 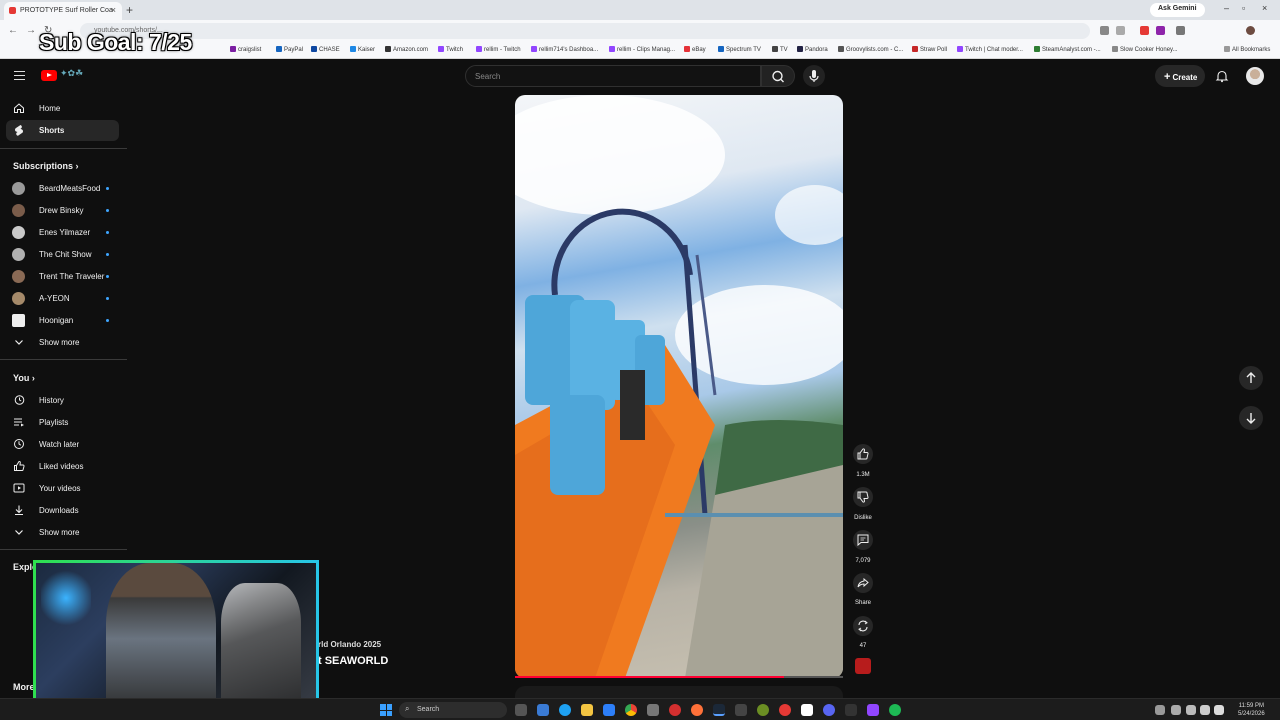 What do you see at coordinates (62, 400) in the screenshot?
I see `sidebar-item-history: History` at bounding box center [62, 400].